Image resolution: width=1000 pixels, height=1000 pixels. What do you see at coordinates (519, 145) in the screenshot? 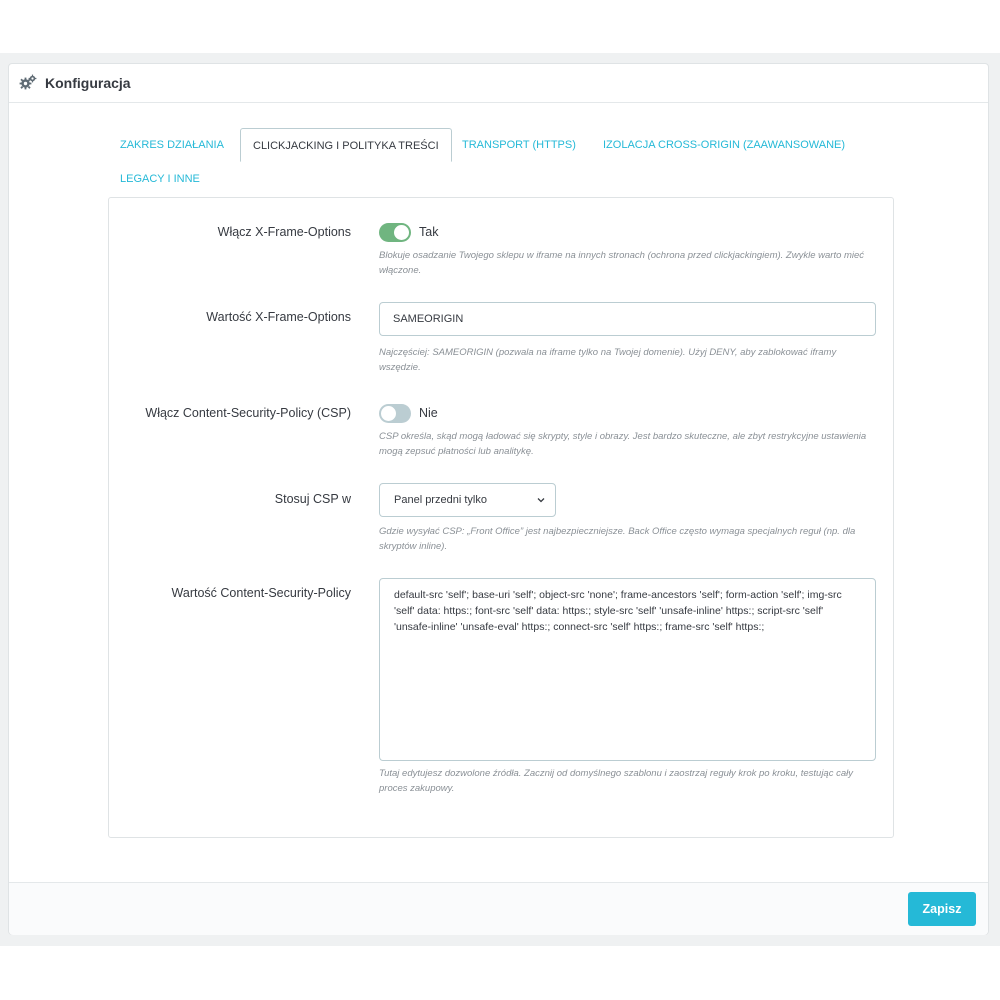
I see `tab-transport-https: TRANSPORT (HTTPS)` at bounding box center [519, 145].